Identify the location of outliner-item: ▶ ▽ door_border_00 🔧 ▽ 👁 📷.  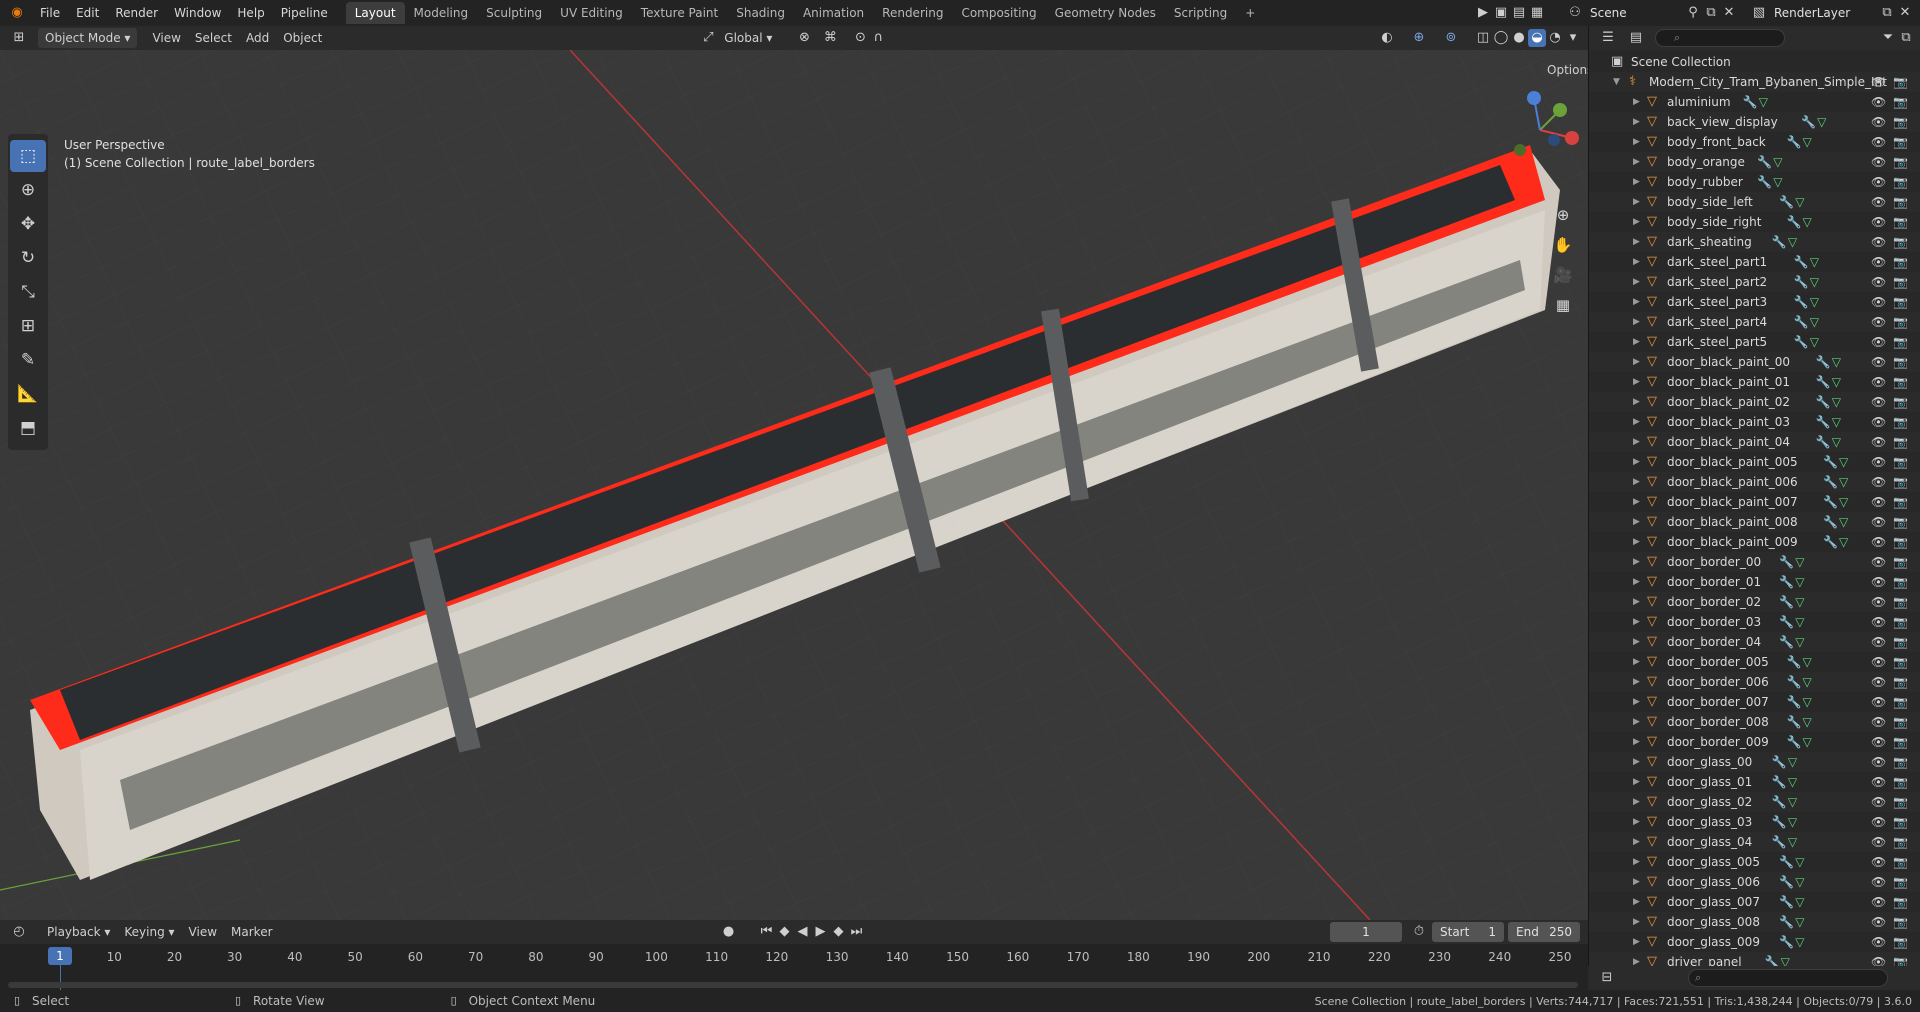
(1754, 562).